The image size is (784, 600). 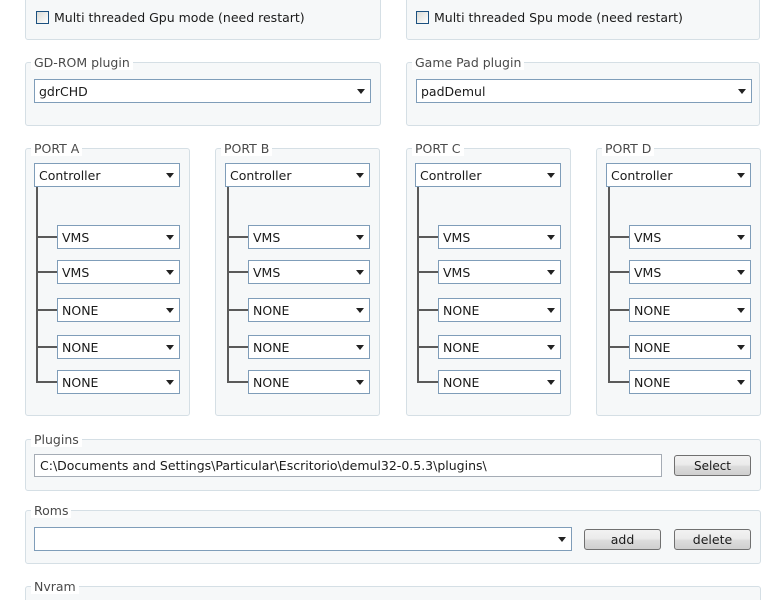 I want to click on port-d-slot-3-combo: NONE, so click(x=690, y=310).